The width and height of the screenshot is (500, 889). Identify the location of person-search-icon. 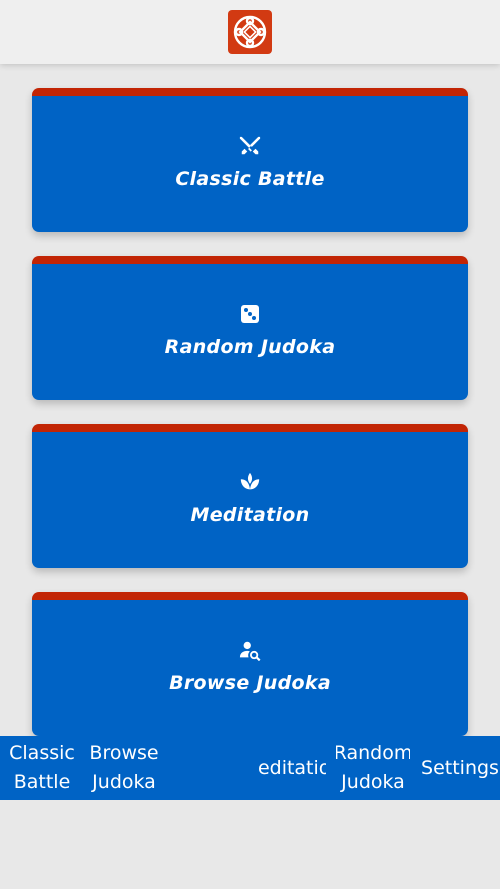
(250, 650).